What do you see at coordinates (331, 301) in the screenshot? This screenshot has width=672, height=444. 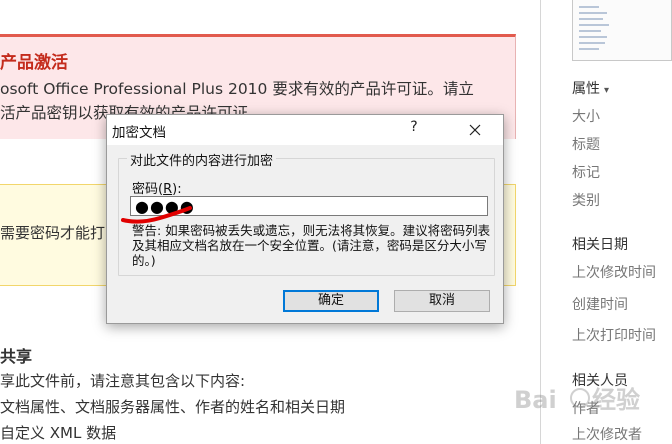 I see `ok-button: 确定` at bounding box center [331, 301].